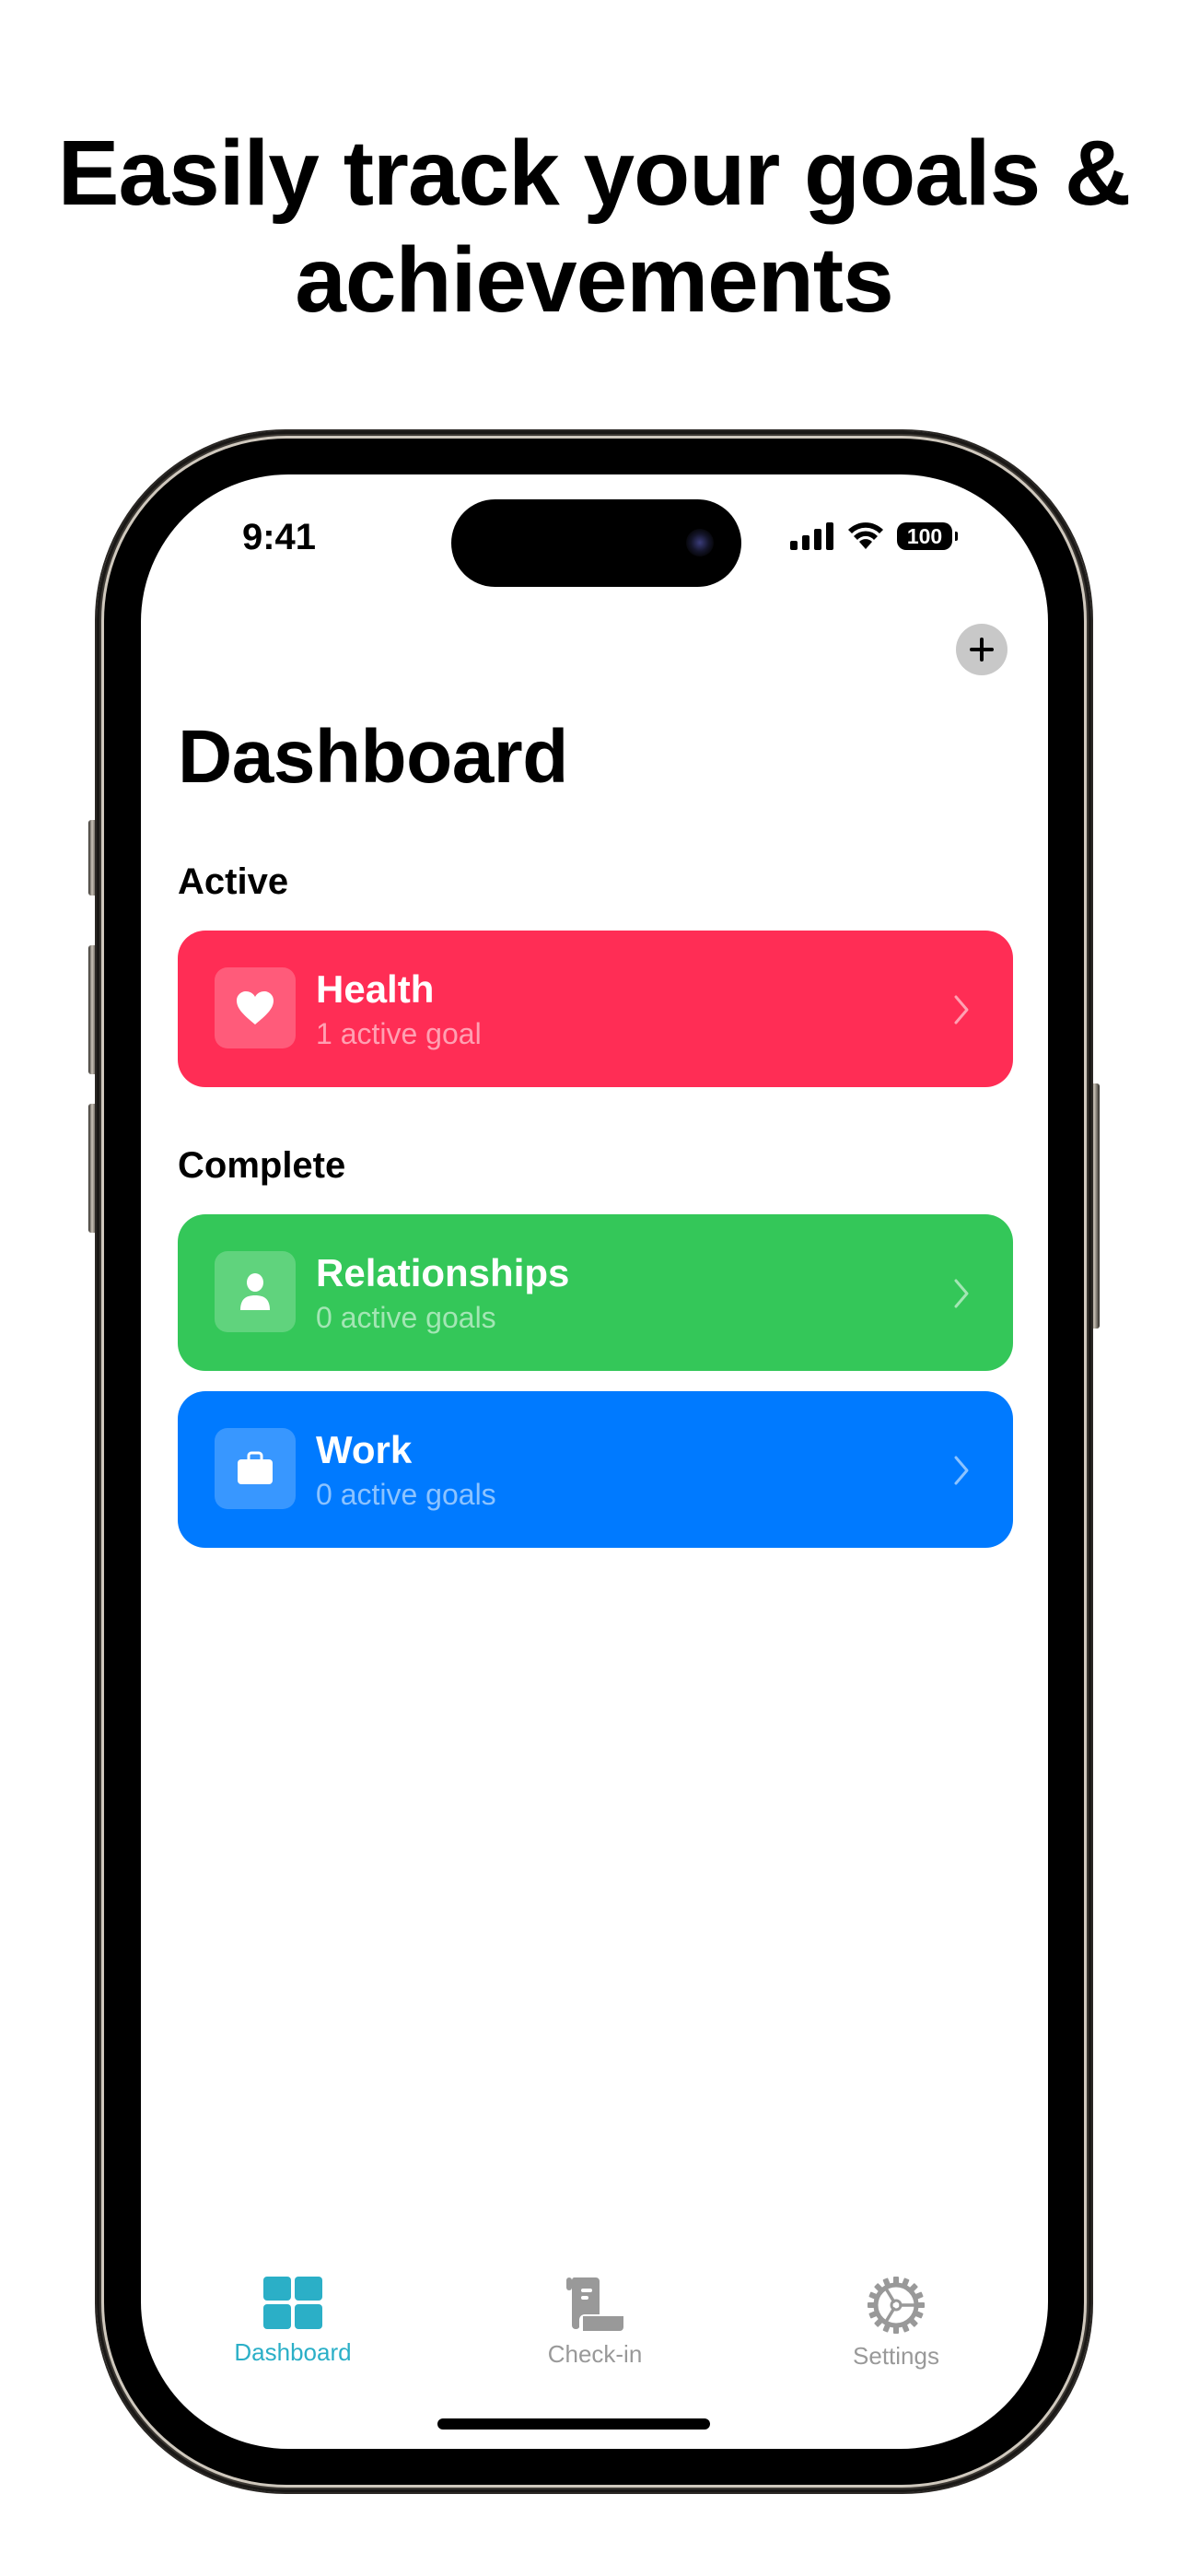  I want to click on add-goal-button, so click(982, 649).